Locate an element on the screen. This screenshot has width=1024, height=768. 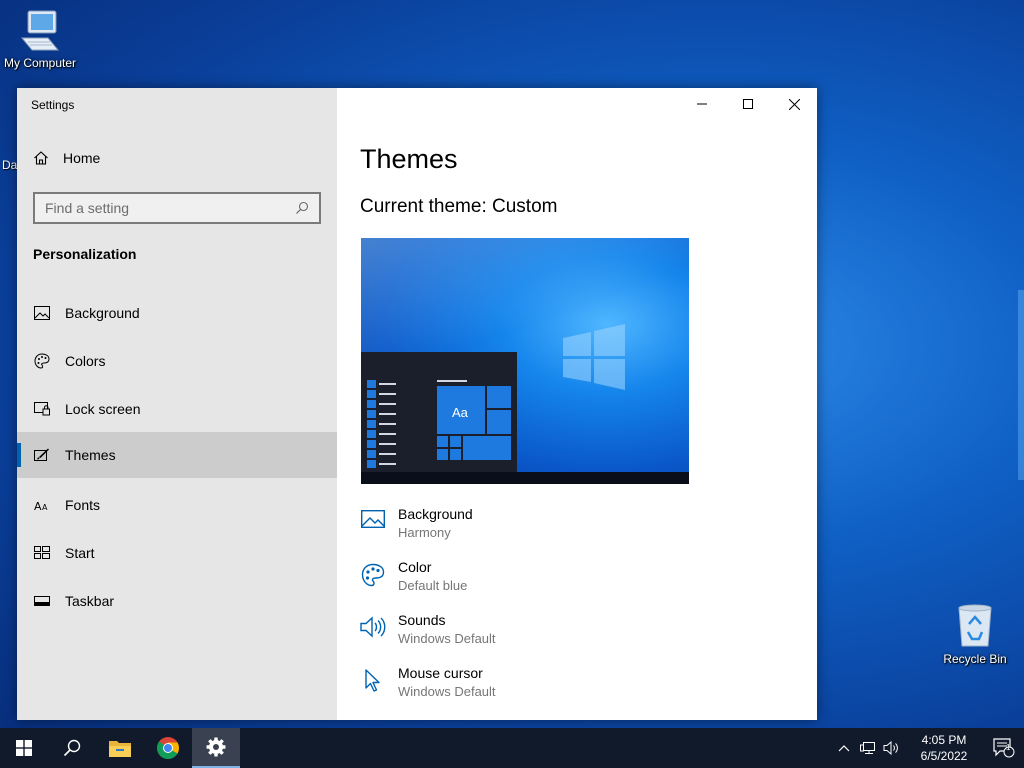
network-icon is located at coordinates (867, 748).